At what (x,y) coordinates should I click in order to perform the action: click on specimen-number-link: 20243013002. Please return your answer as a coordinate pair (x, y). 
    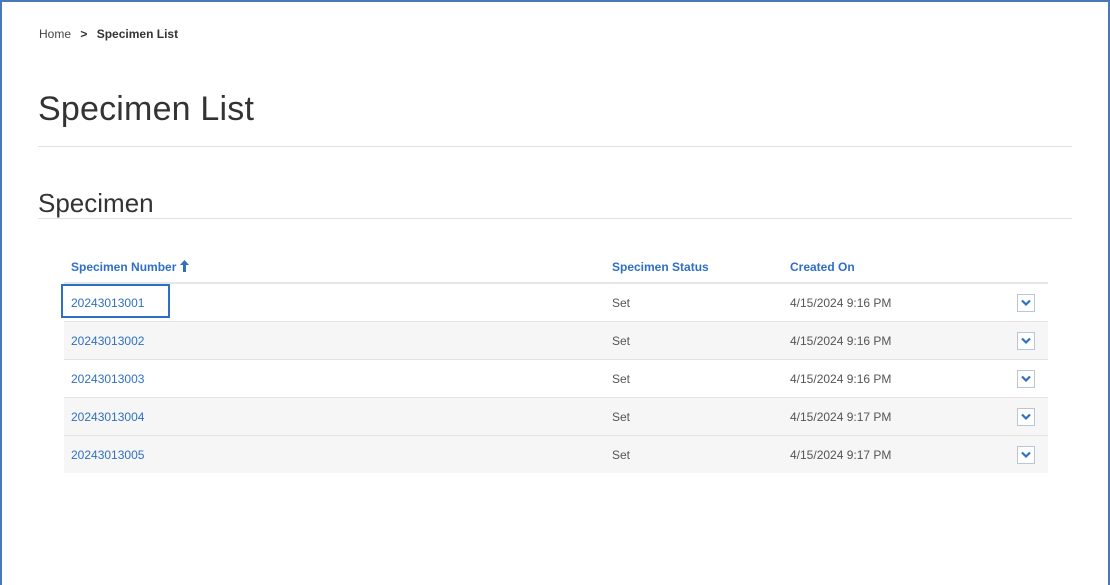
    Looking at the image, I should click on (107, 341).